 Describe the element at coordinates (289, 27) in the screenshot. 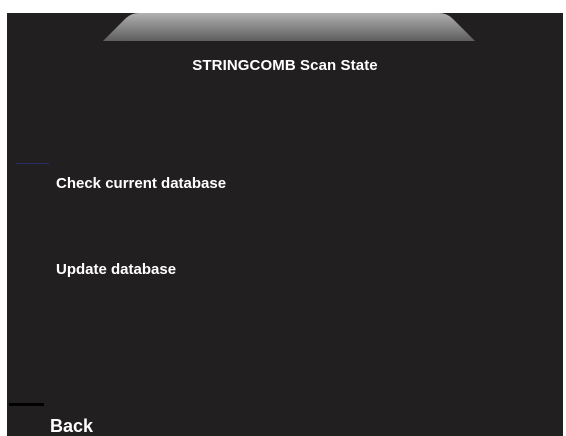

I see `title-tab-decoration` at that location.